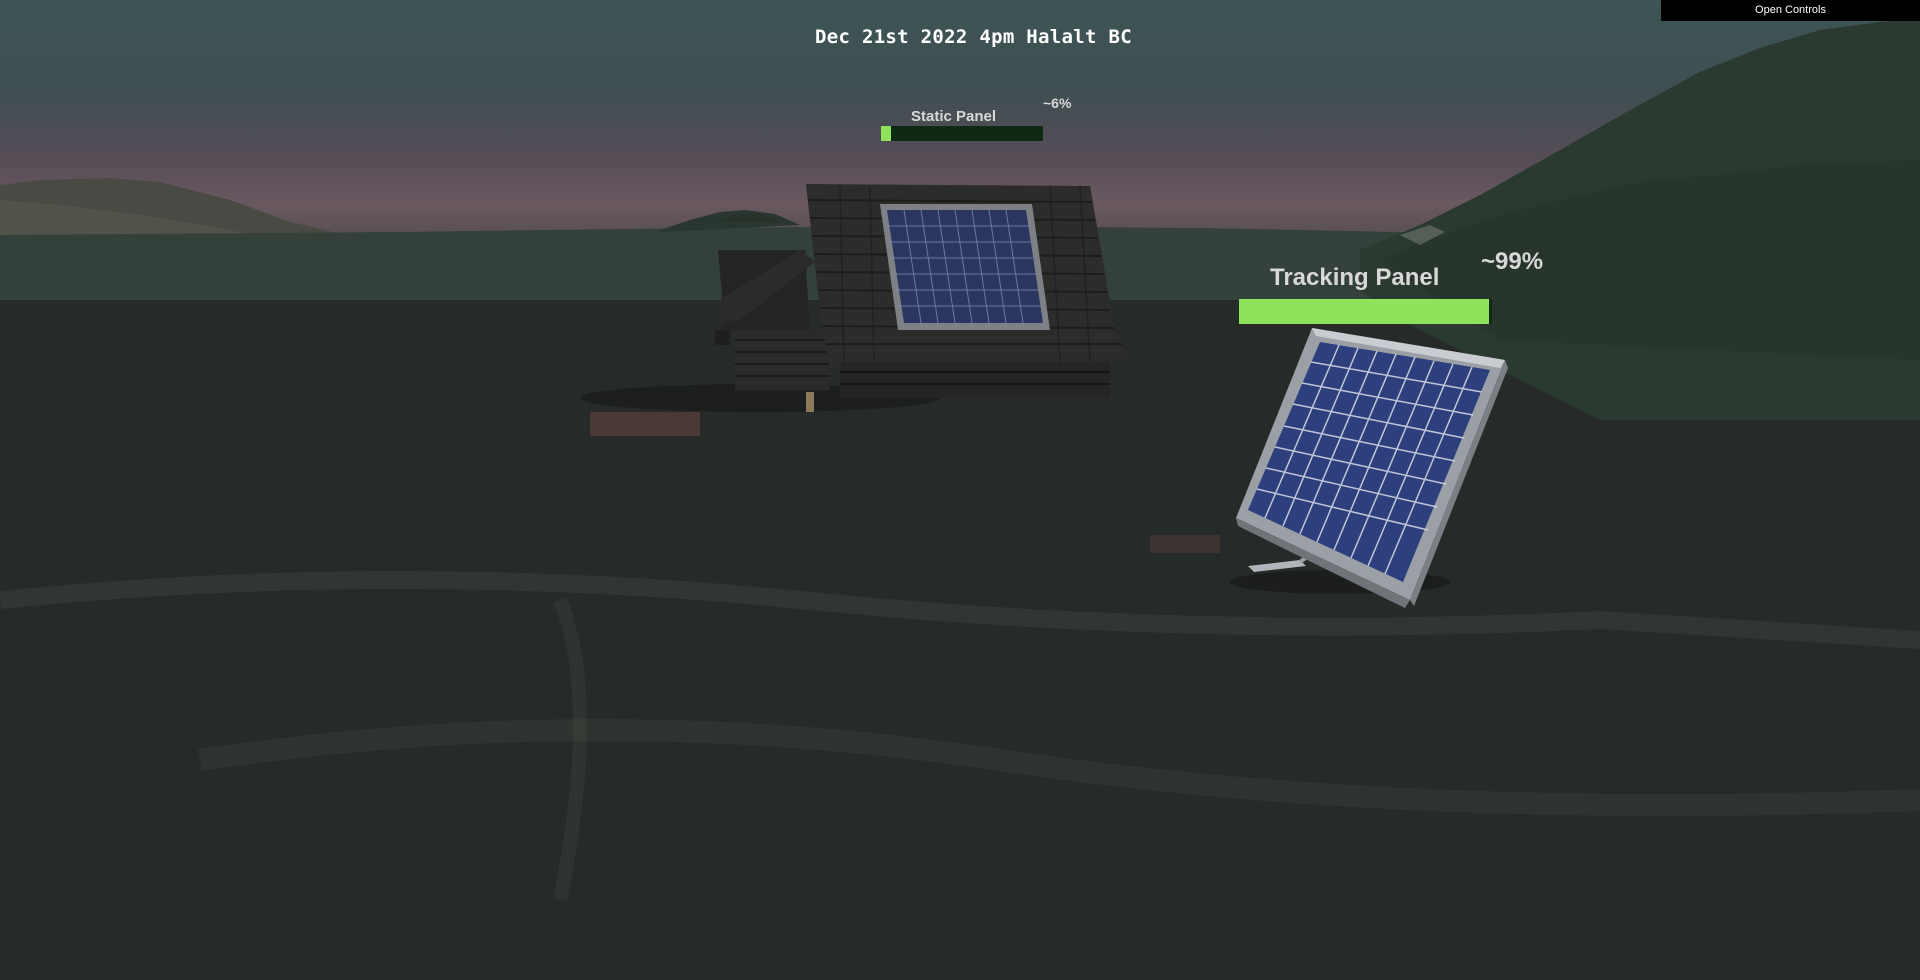  I want to click on scene-title: Dec 21st 2022 4pm Halalt BC, so click(973, 37).